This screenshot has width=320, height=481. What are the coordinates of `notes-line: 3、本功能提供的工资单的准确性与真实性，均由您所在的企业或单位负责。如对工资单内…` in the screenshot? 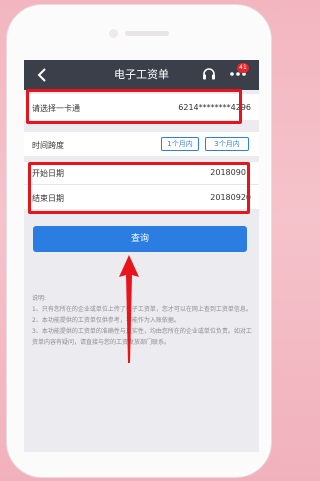 It's located at (142, 337).